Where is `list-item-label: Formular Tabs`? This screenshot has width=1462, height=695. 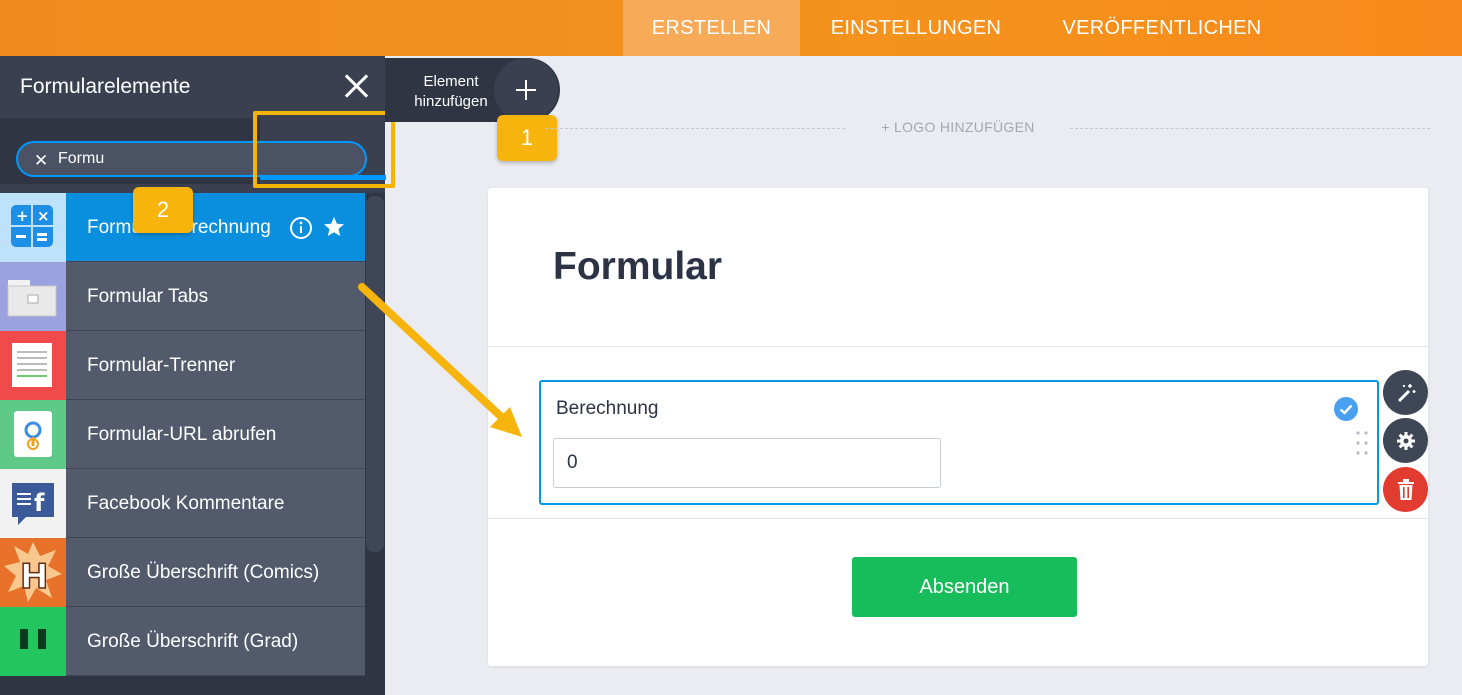
list-item-label: Formular Tabs is located at coordinates (148, 296).